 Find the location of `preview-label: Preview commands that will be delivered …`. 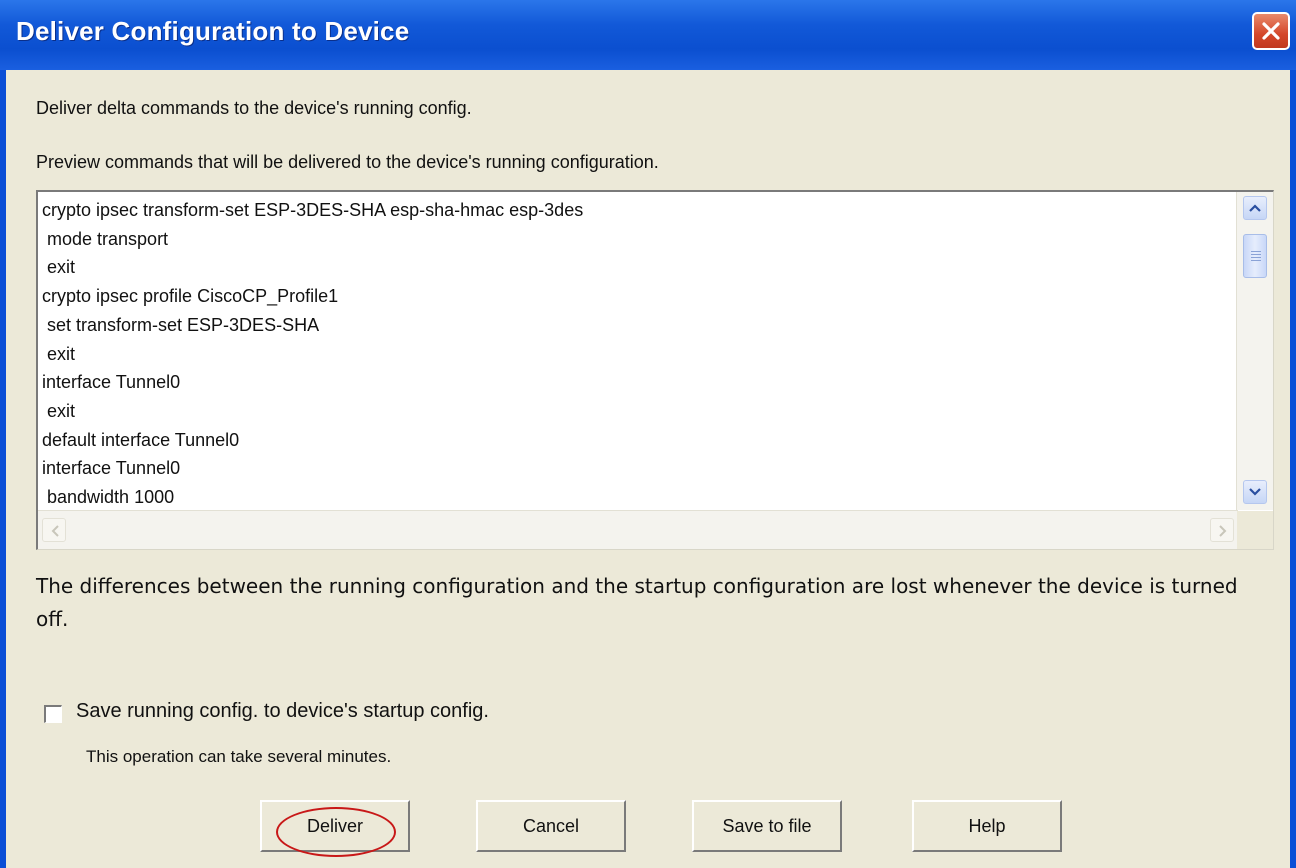

preview-label: Preview commands that will be delivered … is located at coordinates (347, 162).